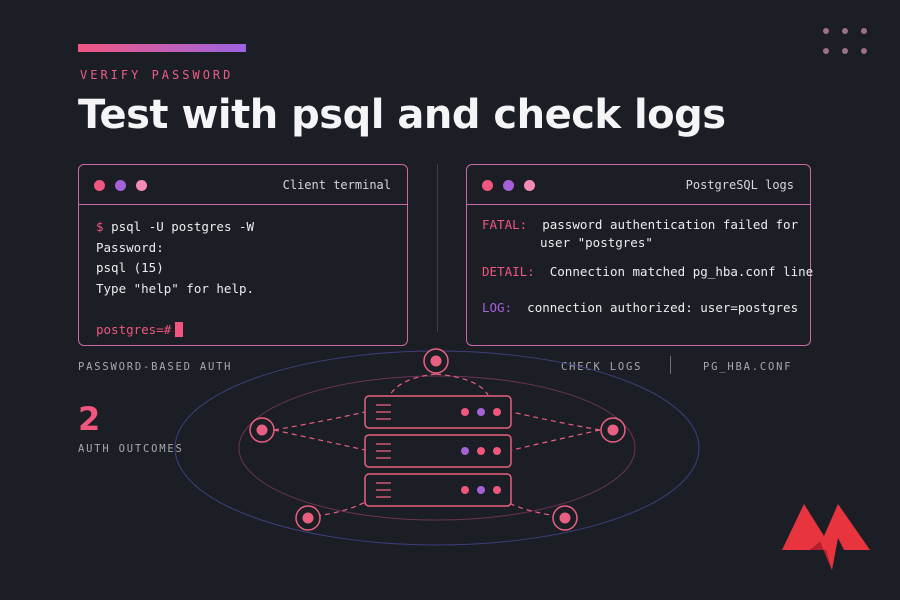 The width and height of the screenshot is (900, 600). Describe the element at coordinates (826, 537) in the screenshot. I see `brand-logo` at that location.